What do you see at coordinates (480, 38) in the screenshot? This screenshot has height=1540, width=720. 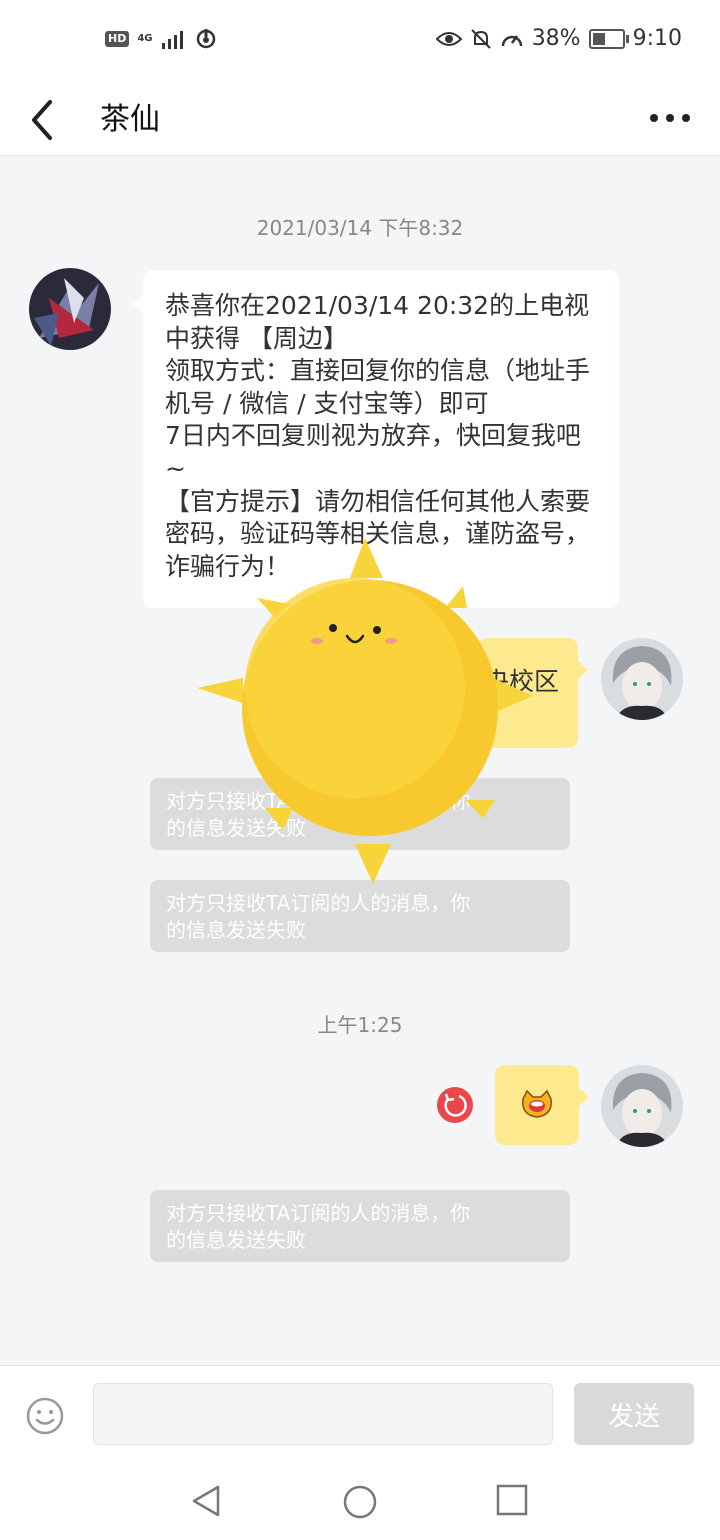 I see `mute-bell-icon` at bounding box center [480, 38].